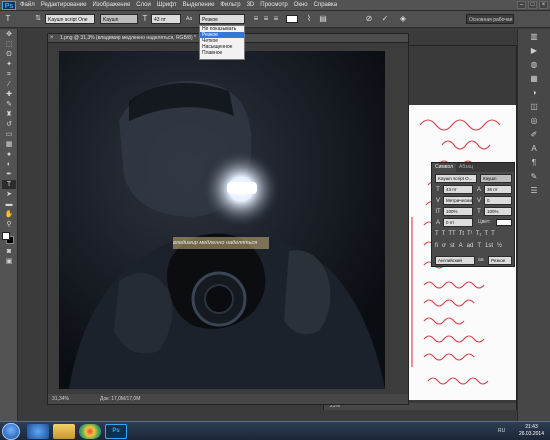  What do you see at coordinates (143, 5) in the screenshot?
I see `menu-layers: Слои` at bounding box center [143, 5].